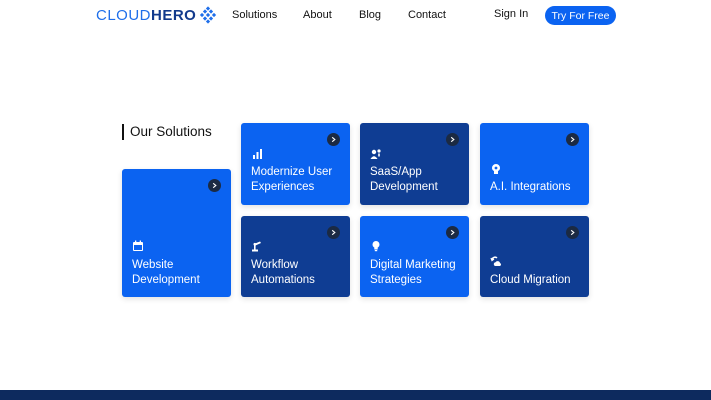  What do you see at coordinates (427, 15) in the screenshot?
I see `nav-link-contact: Contact` at bounding box center [427, 15].